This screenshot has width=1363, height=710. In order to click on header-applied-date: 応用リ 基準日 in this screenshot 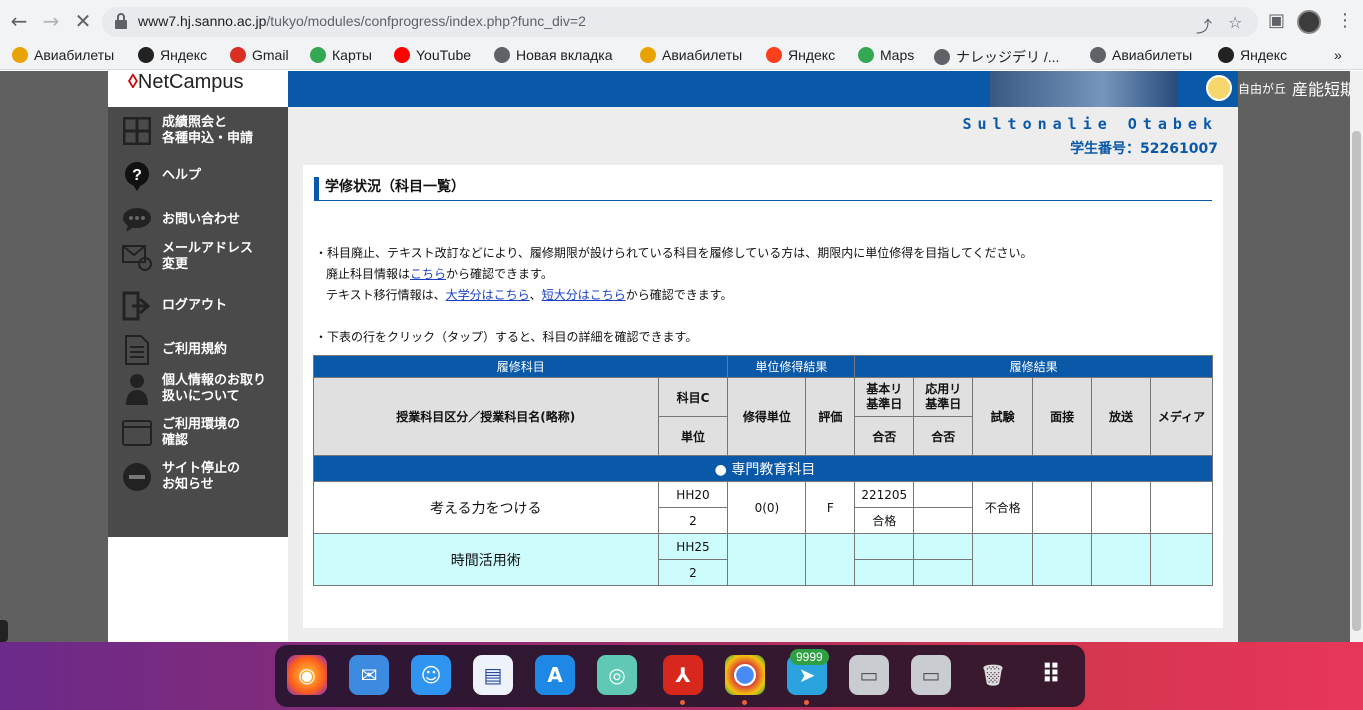, I will do `click(943, 397)`.